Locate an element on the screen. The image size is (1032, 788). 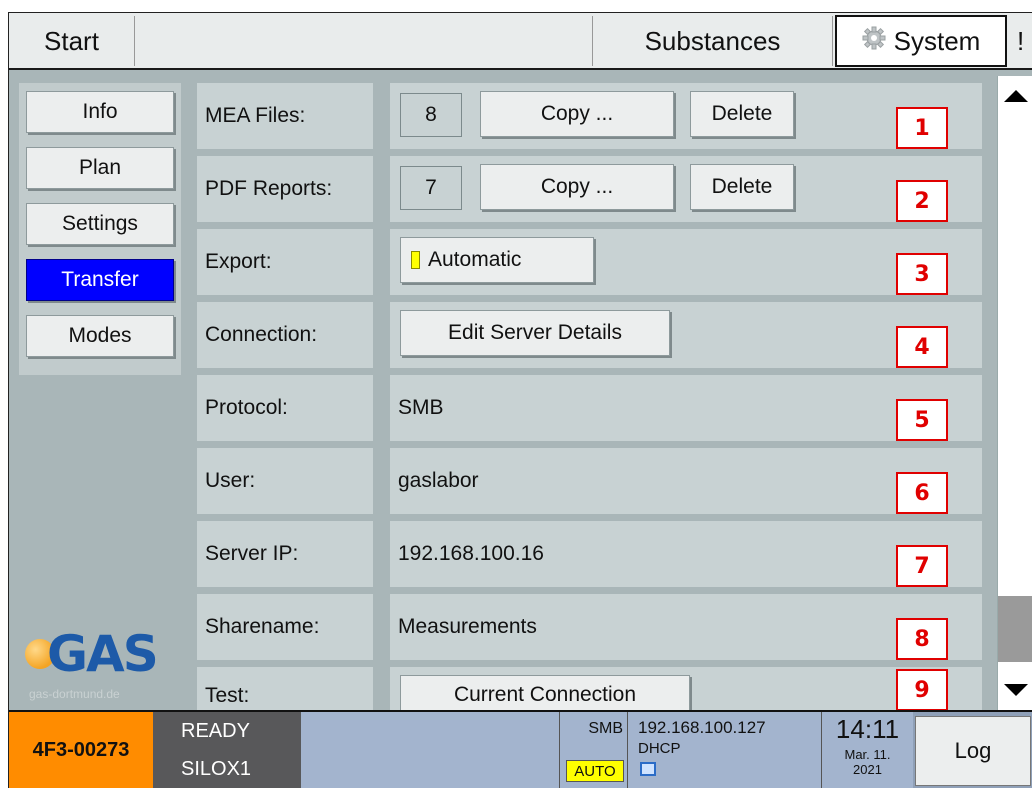
start-tab: Start is located at coordinates (72, 41).